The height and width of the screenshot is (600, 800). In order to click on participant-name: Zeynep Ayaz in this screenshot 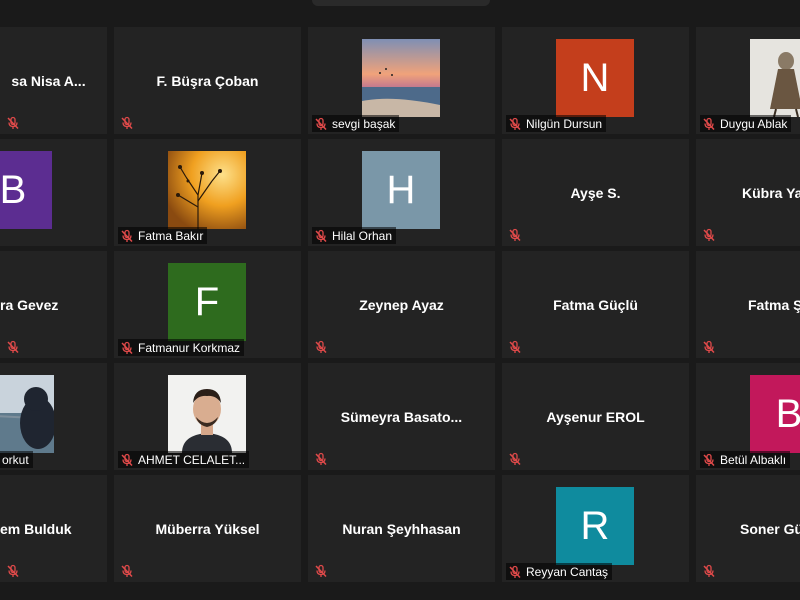, I will do `click(401, 304)`.